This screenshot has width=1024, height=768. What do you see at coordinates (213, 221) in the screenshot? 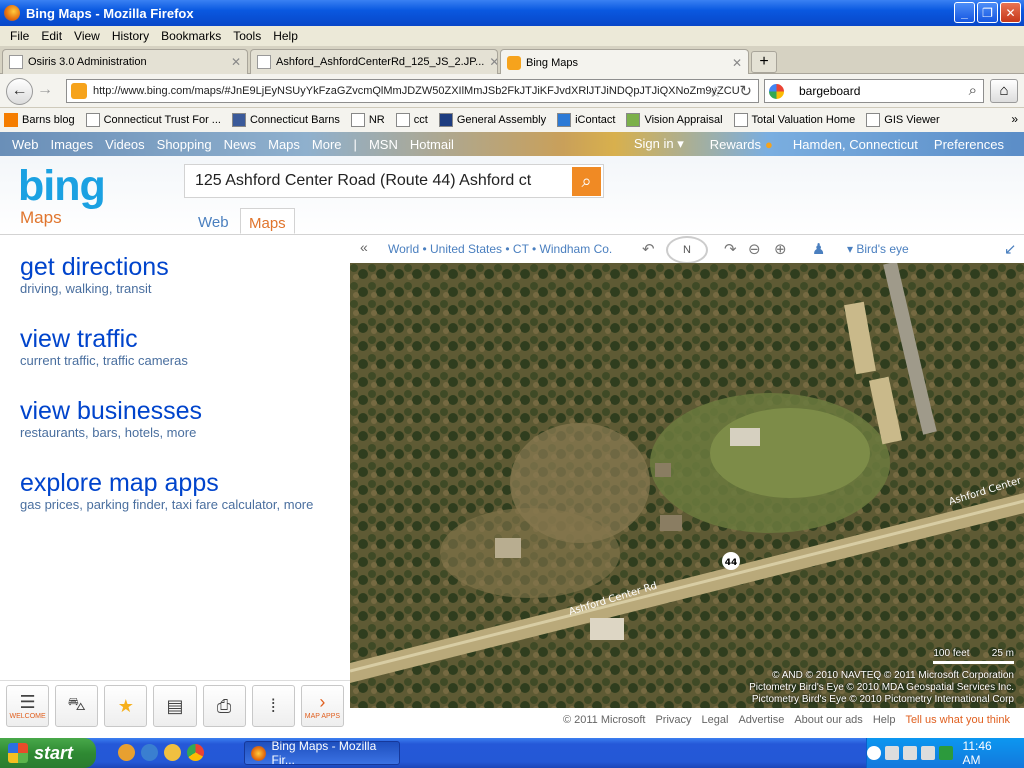
I see `tab-web: Web` at bounding box center [213, 221].